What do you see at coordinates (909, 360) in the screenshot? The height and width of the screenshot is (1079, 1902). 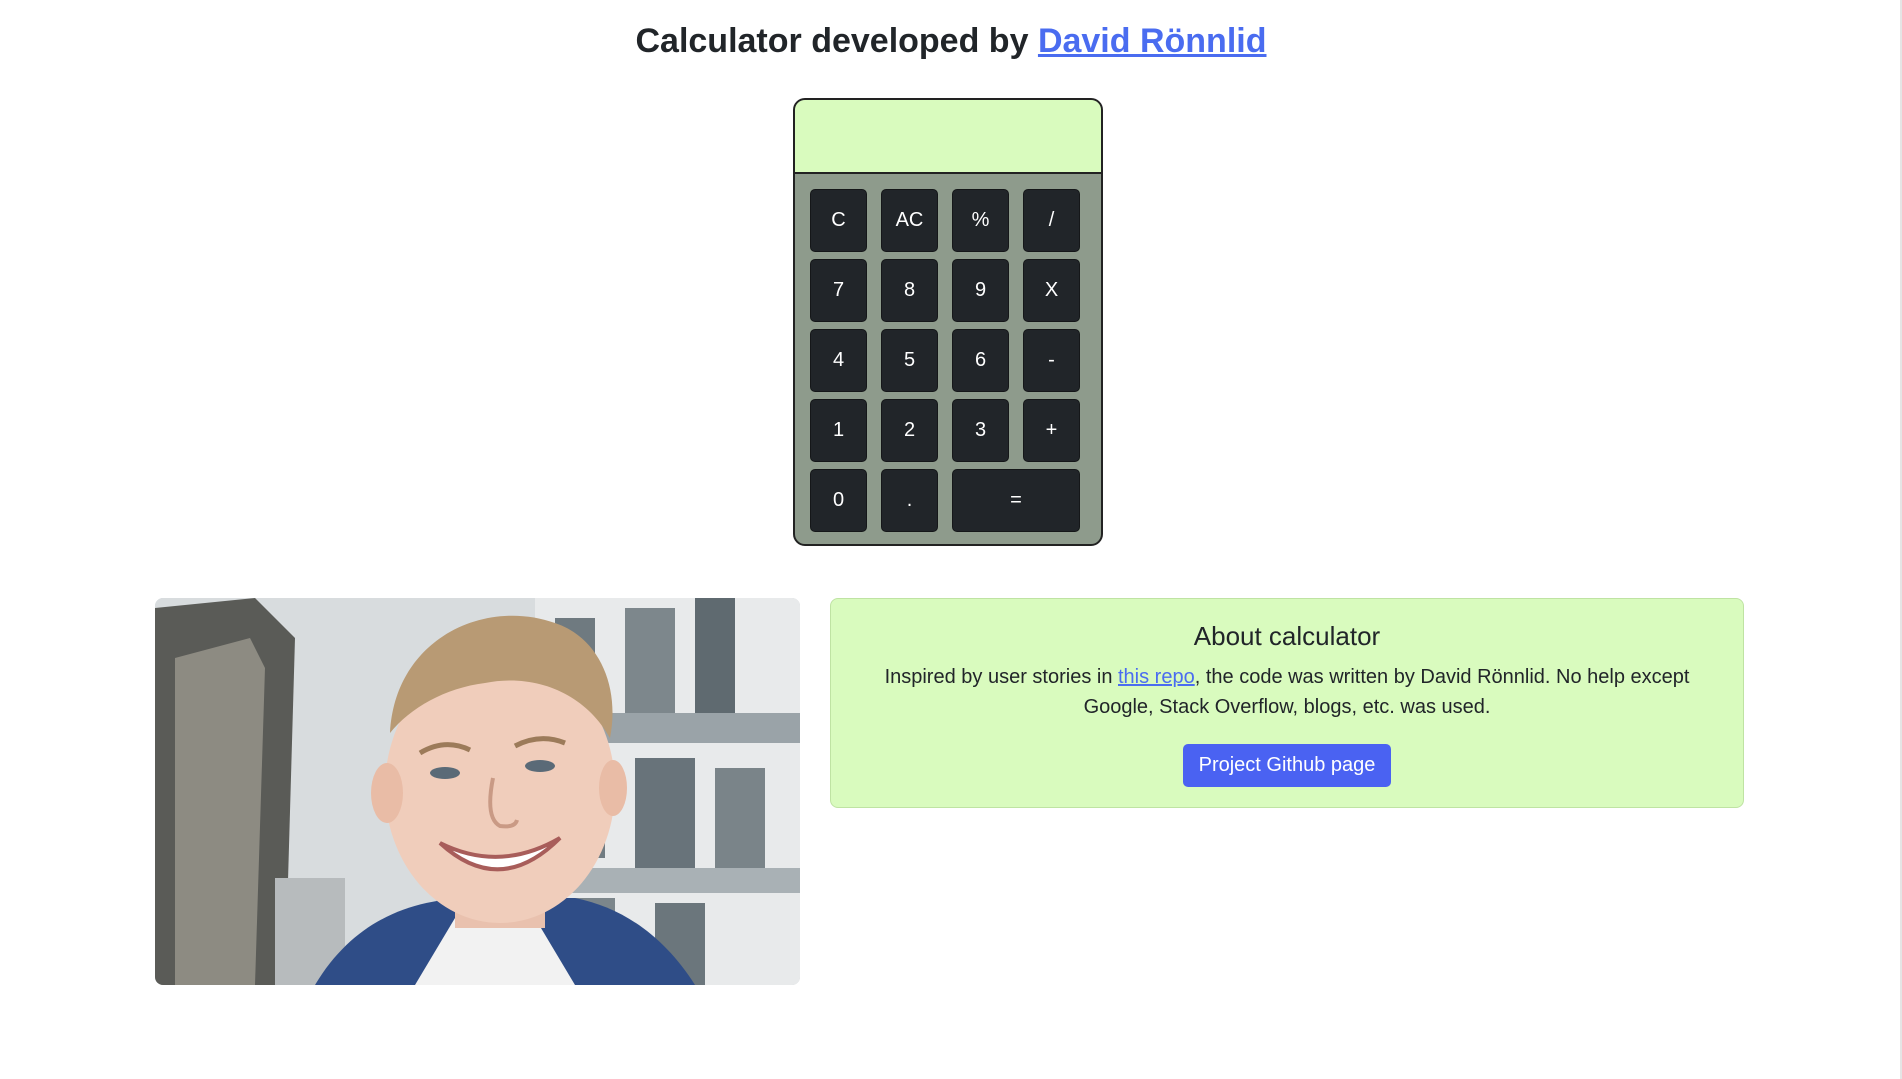 I see `key-5: 5` at bounding box center [909, 360].